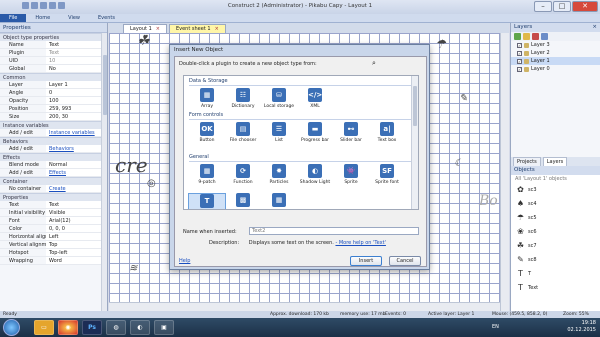  I want to click on property-value: Normal, so click(76, 164).